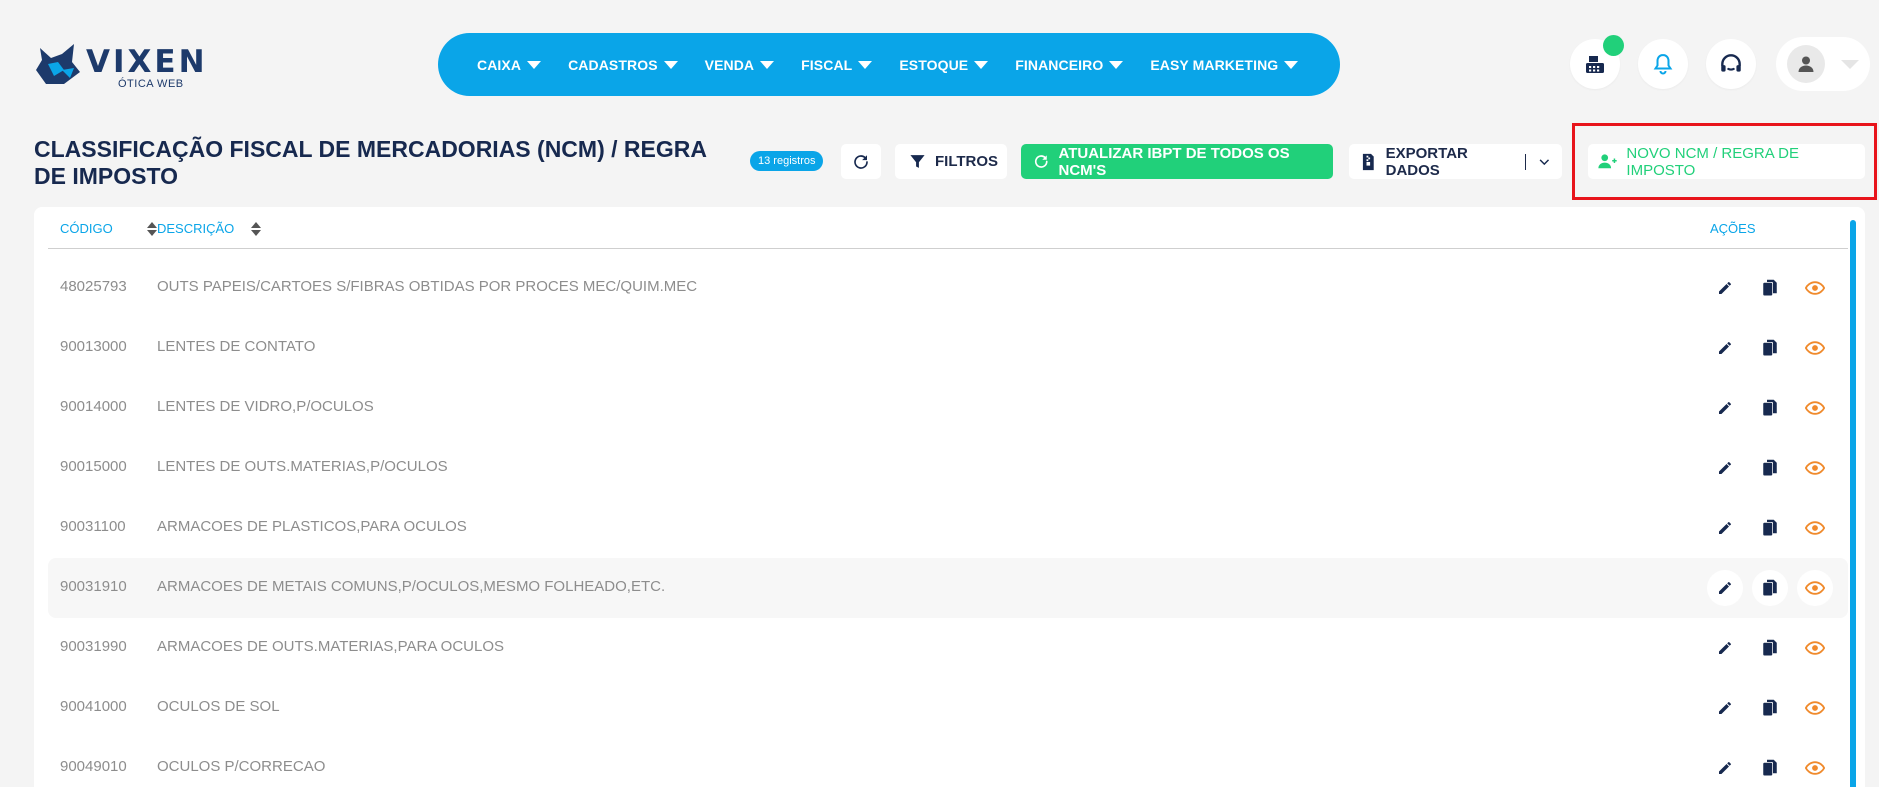  I want to click on table-row: 90014000 LENTES DE VIDRO,P/OCULOS, so click(948, 408).